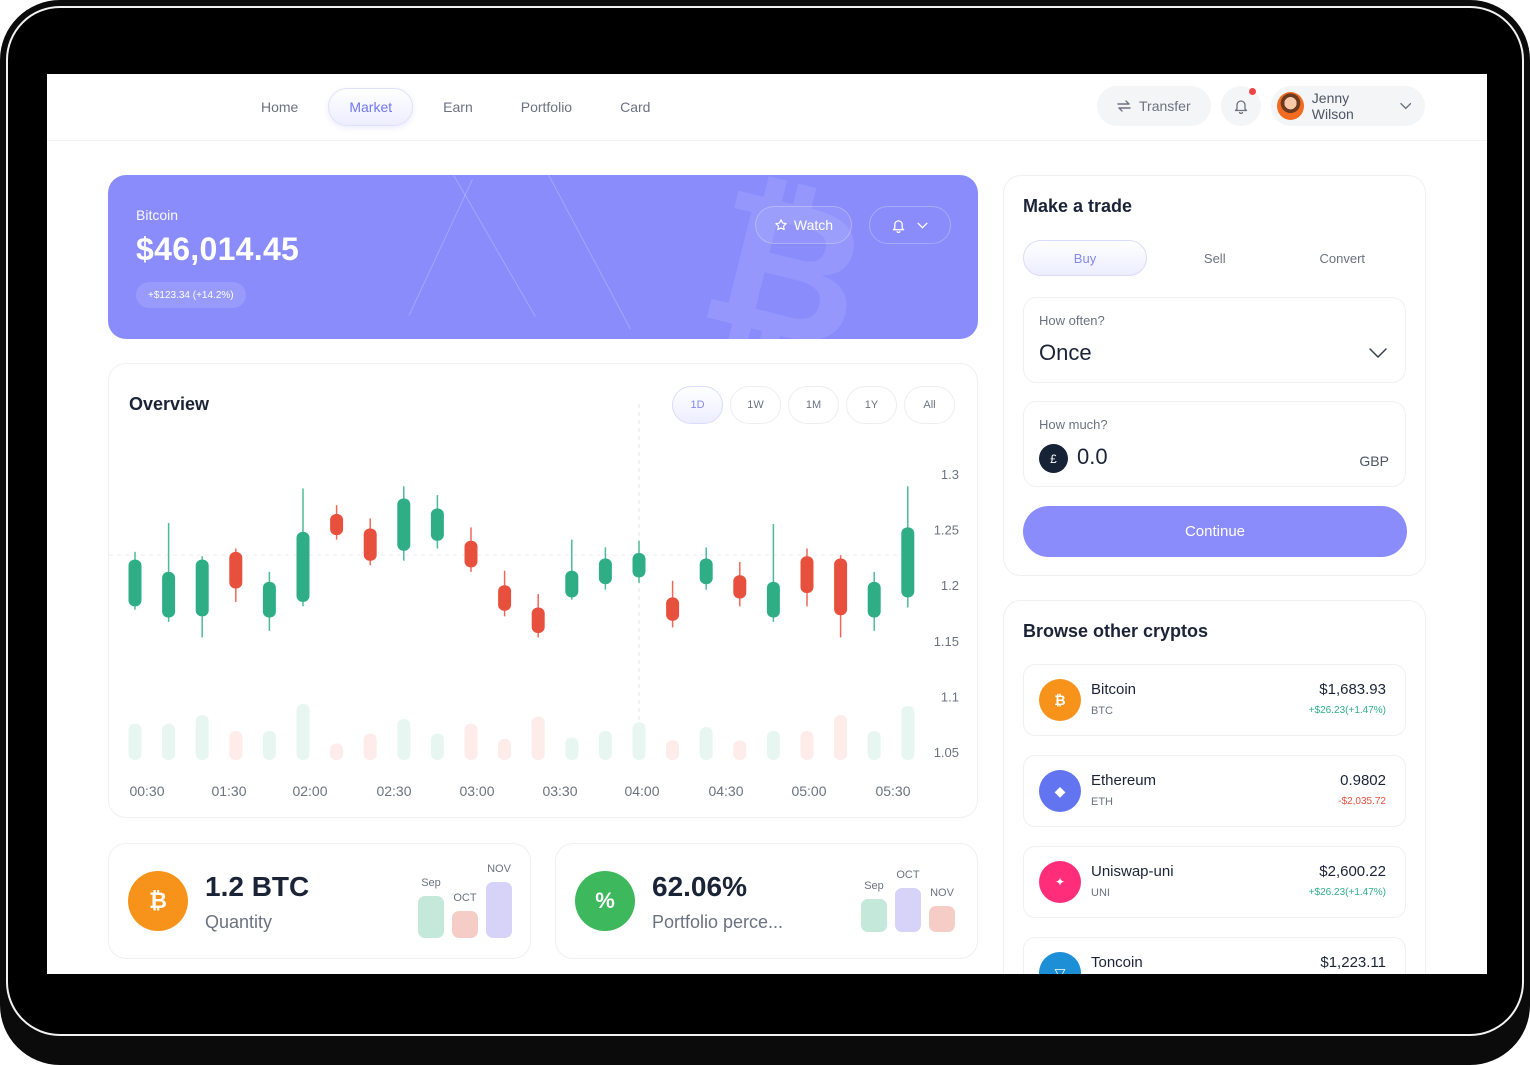  I want to click on crypto-list-item: ▽ Toncoin TON $1,223.11, so click(1214, 955).